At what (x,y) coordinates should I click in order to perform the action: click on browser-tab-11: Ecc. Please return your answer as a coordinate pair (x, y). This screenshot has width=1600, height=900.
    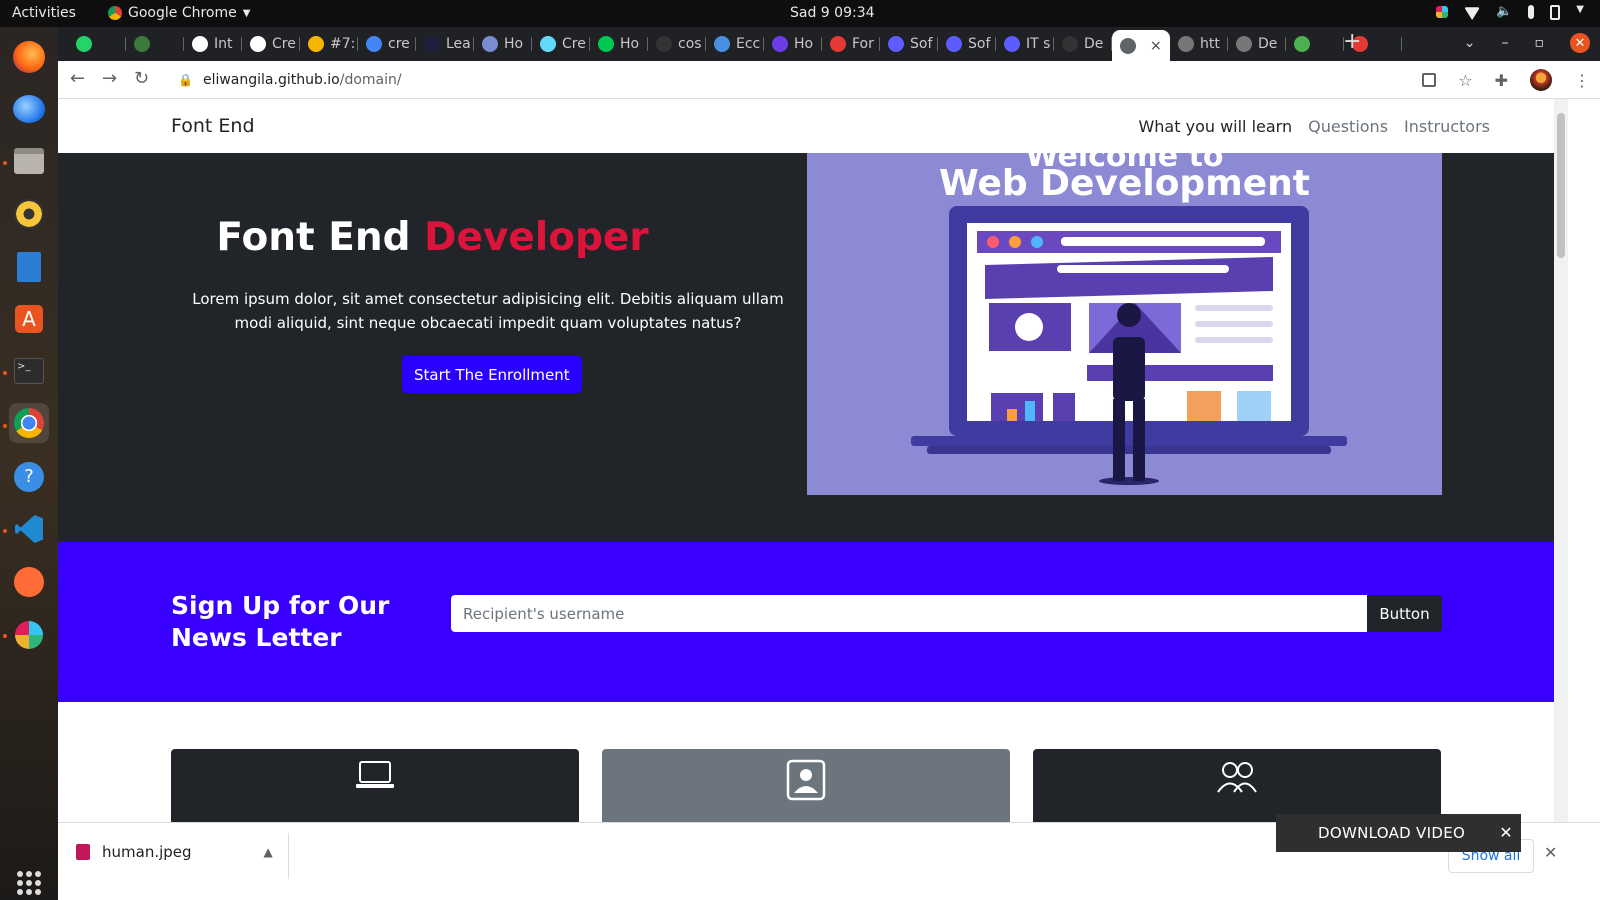
    Looking at the image, I should click on (735, 44).